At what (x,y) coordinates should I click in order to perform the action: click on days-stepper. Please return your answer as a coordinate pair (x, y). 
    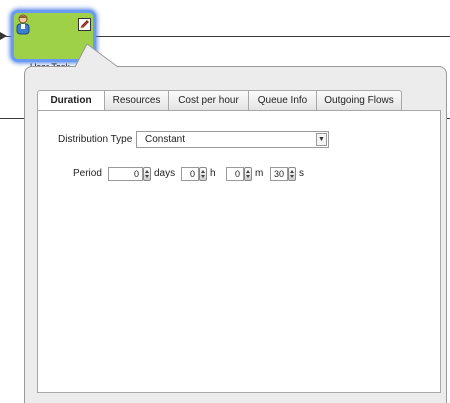
    Looking at the image, I should click on (147, 174).